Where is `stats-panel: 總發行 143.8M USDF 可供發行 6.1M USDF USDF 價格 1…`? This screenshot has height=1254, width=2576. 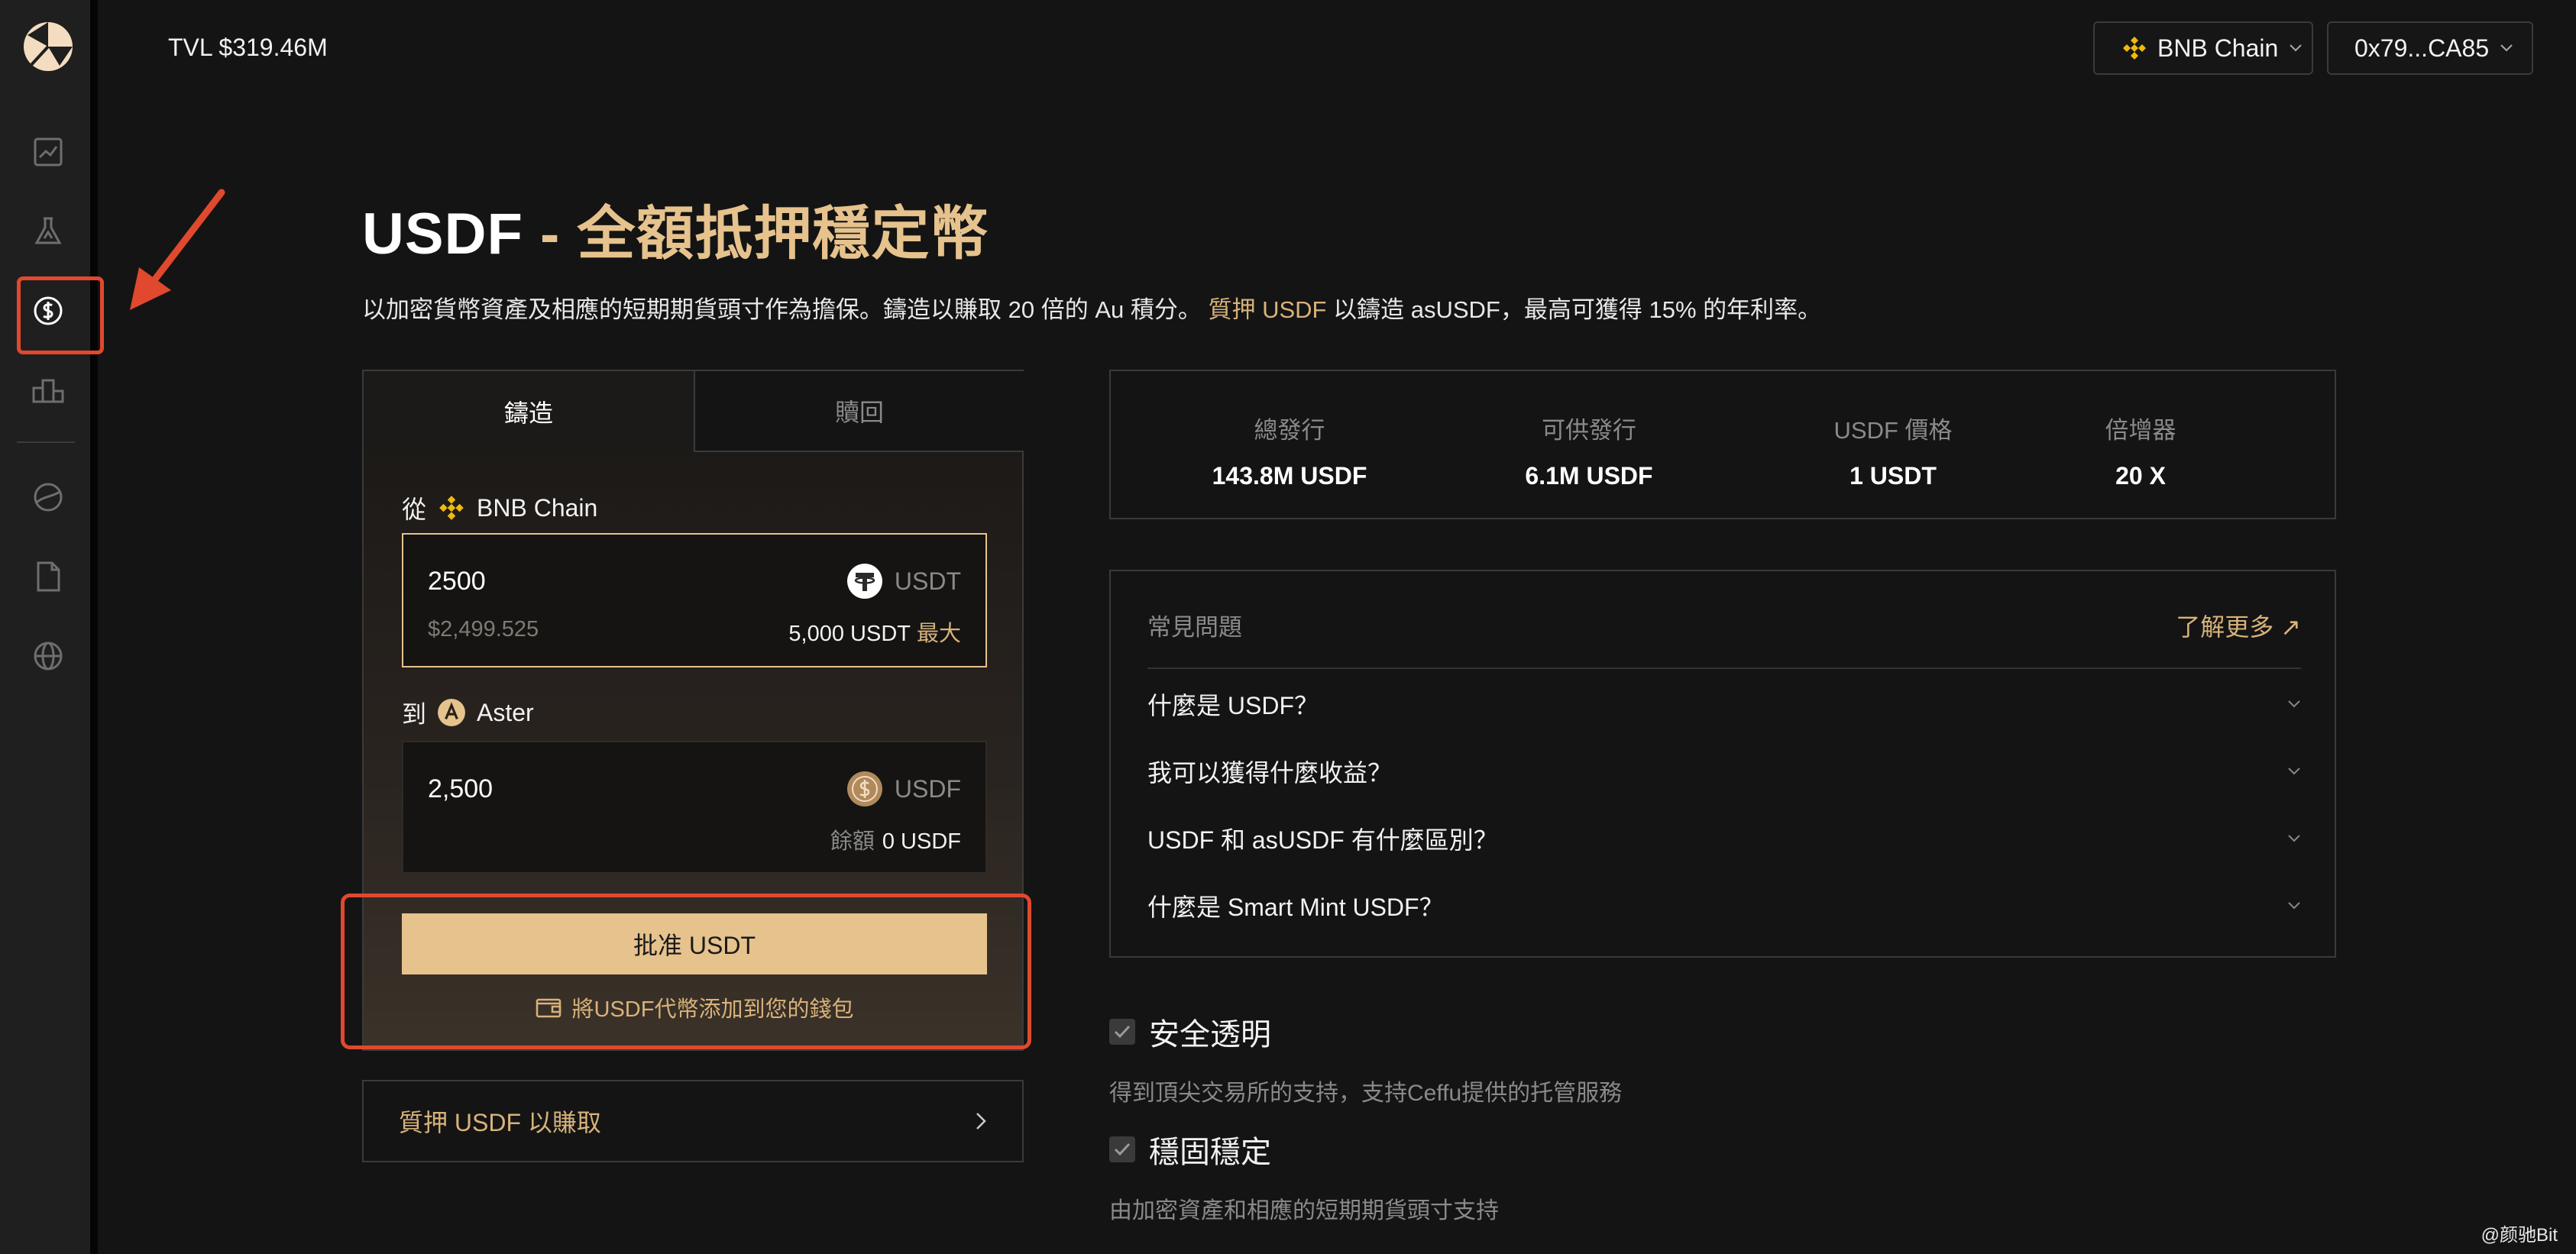 stats-panel: 總發行 143.8M USDF 可供發行 6.1M USDF USDF 價格 1… is located at coordinates (1722, 444).